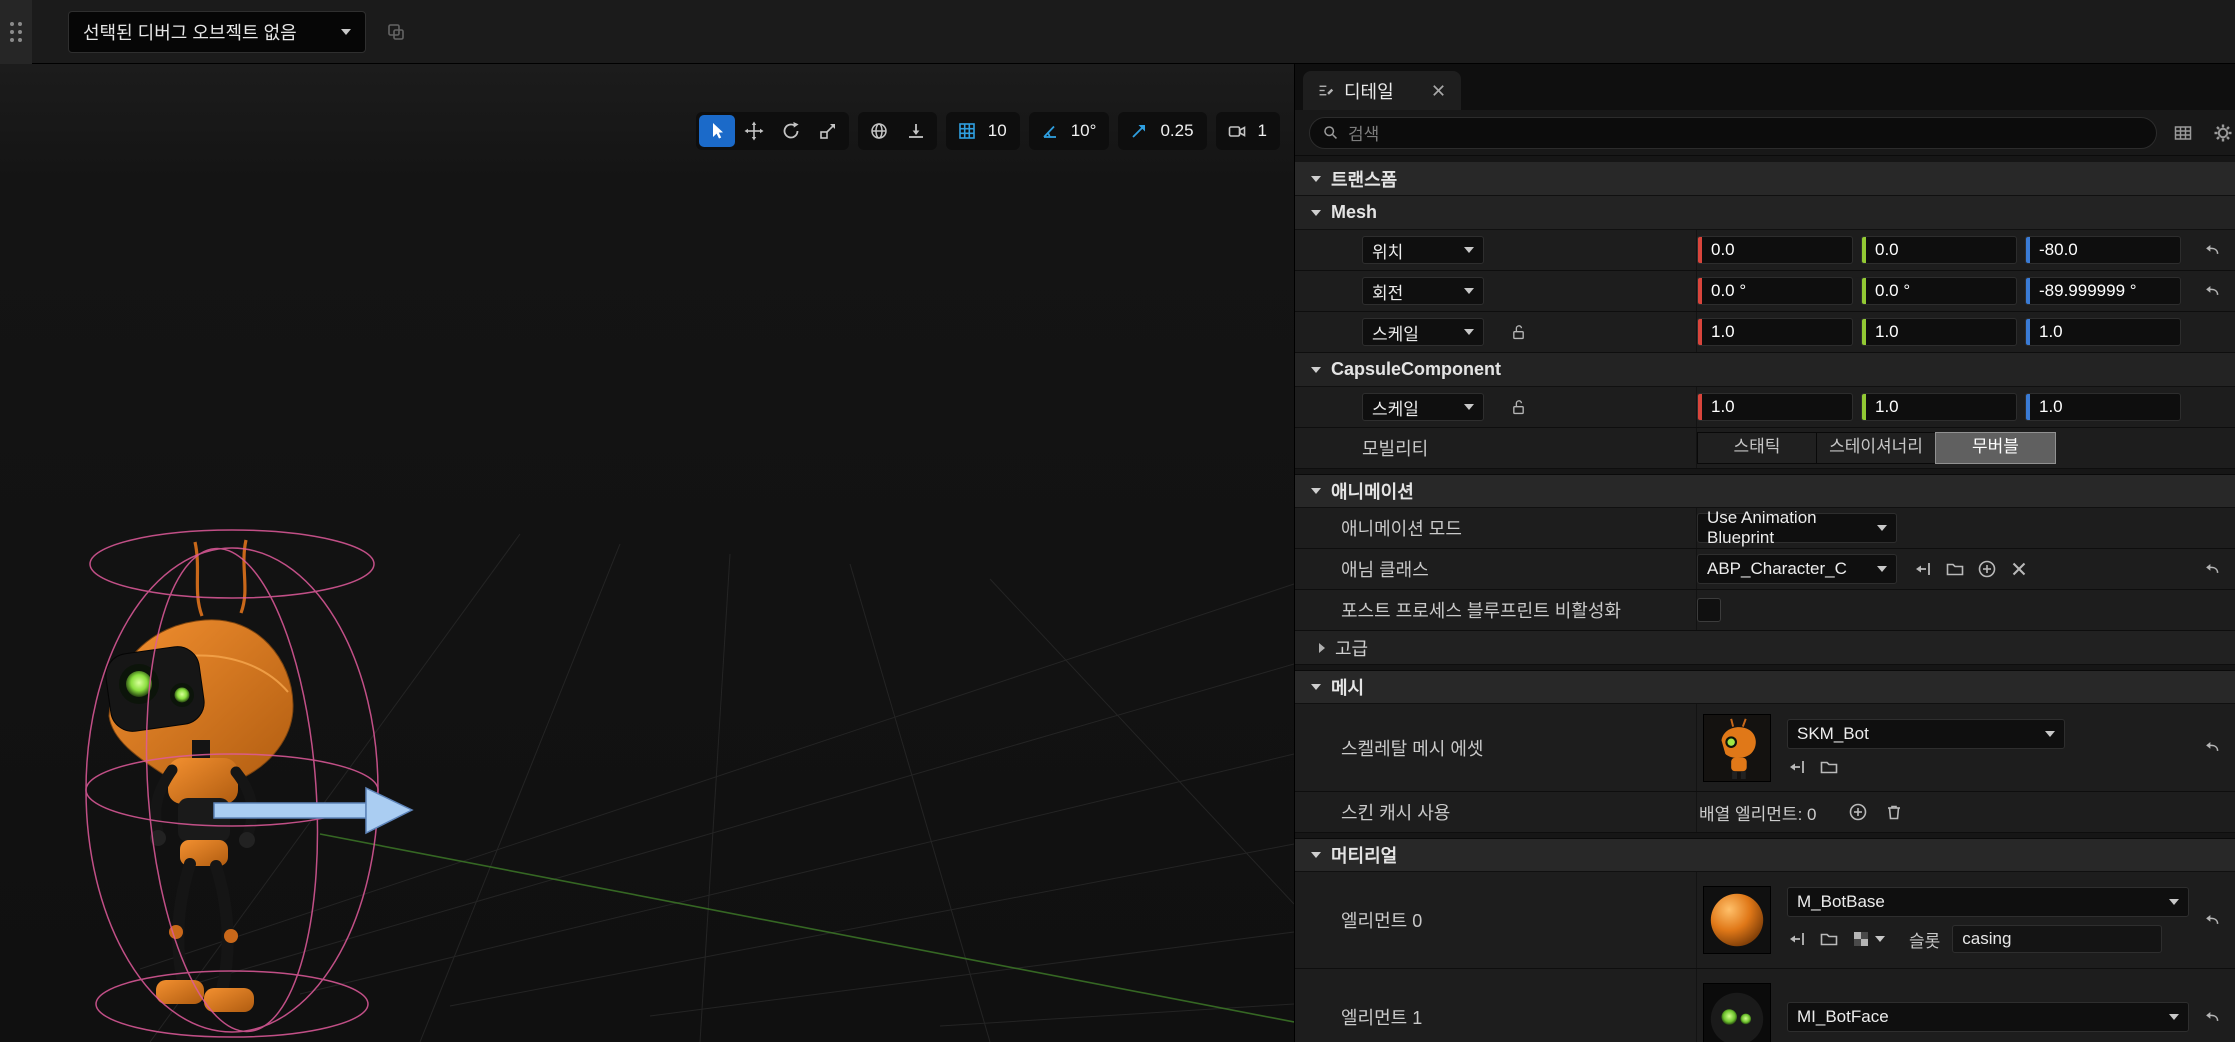 The width and height of the screenshot is (2235, 1042). I want to click on rotate-tool-button, so click(791, 131).